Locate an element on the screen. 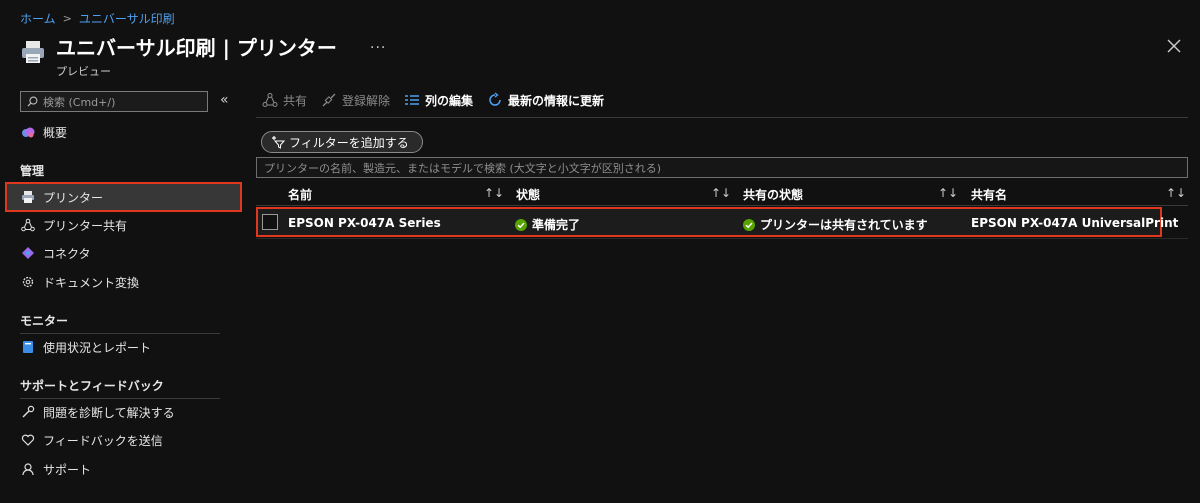 The height and width of the screenshot is (503, 1200). cell-status: 準備完了 is located at coordinates (547, 224).